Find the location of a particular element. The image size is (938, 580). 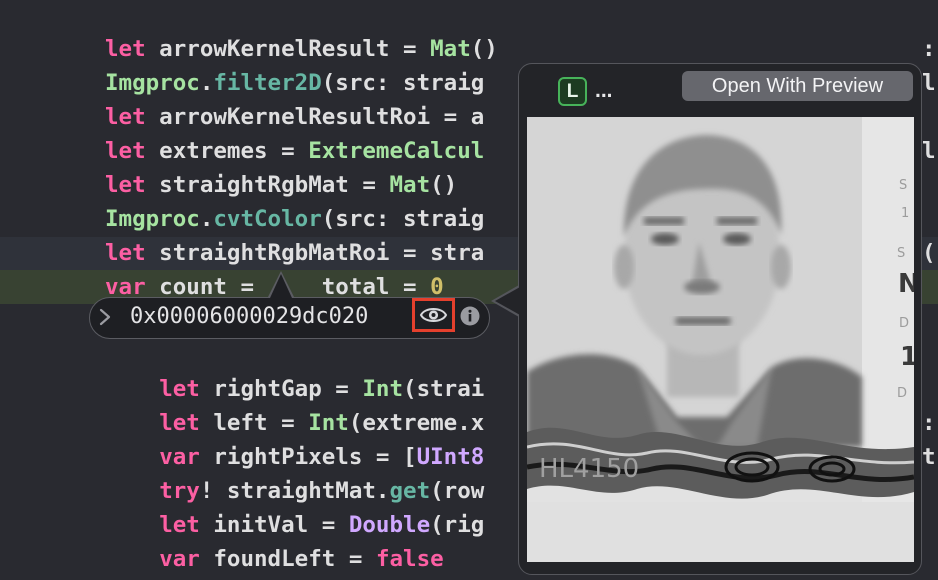

code-line: let left = Int(extreme.x is located at coordinates (294, 423).